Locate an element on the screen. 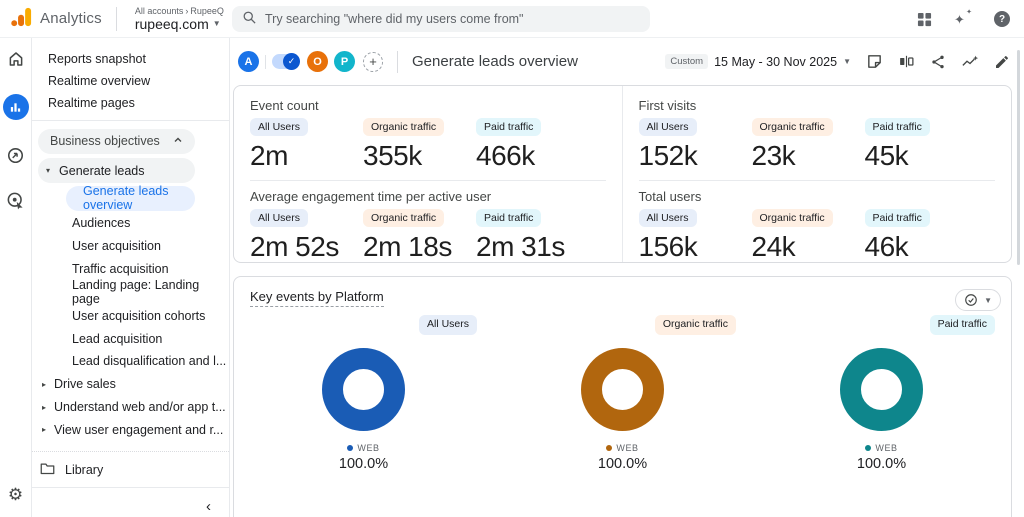 The image size is (1024, 517). comparison-toggle: ✓ is located at coordinates (286, 61).